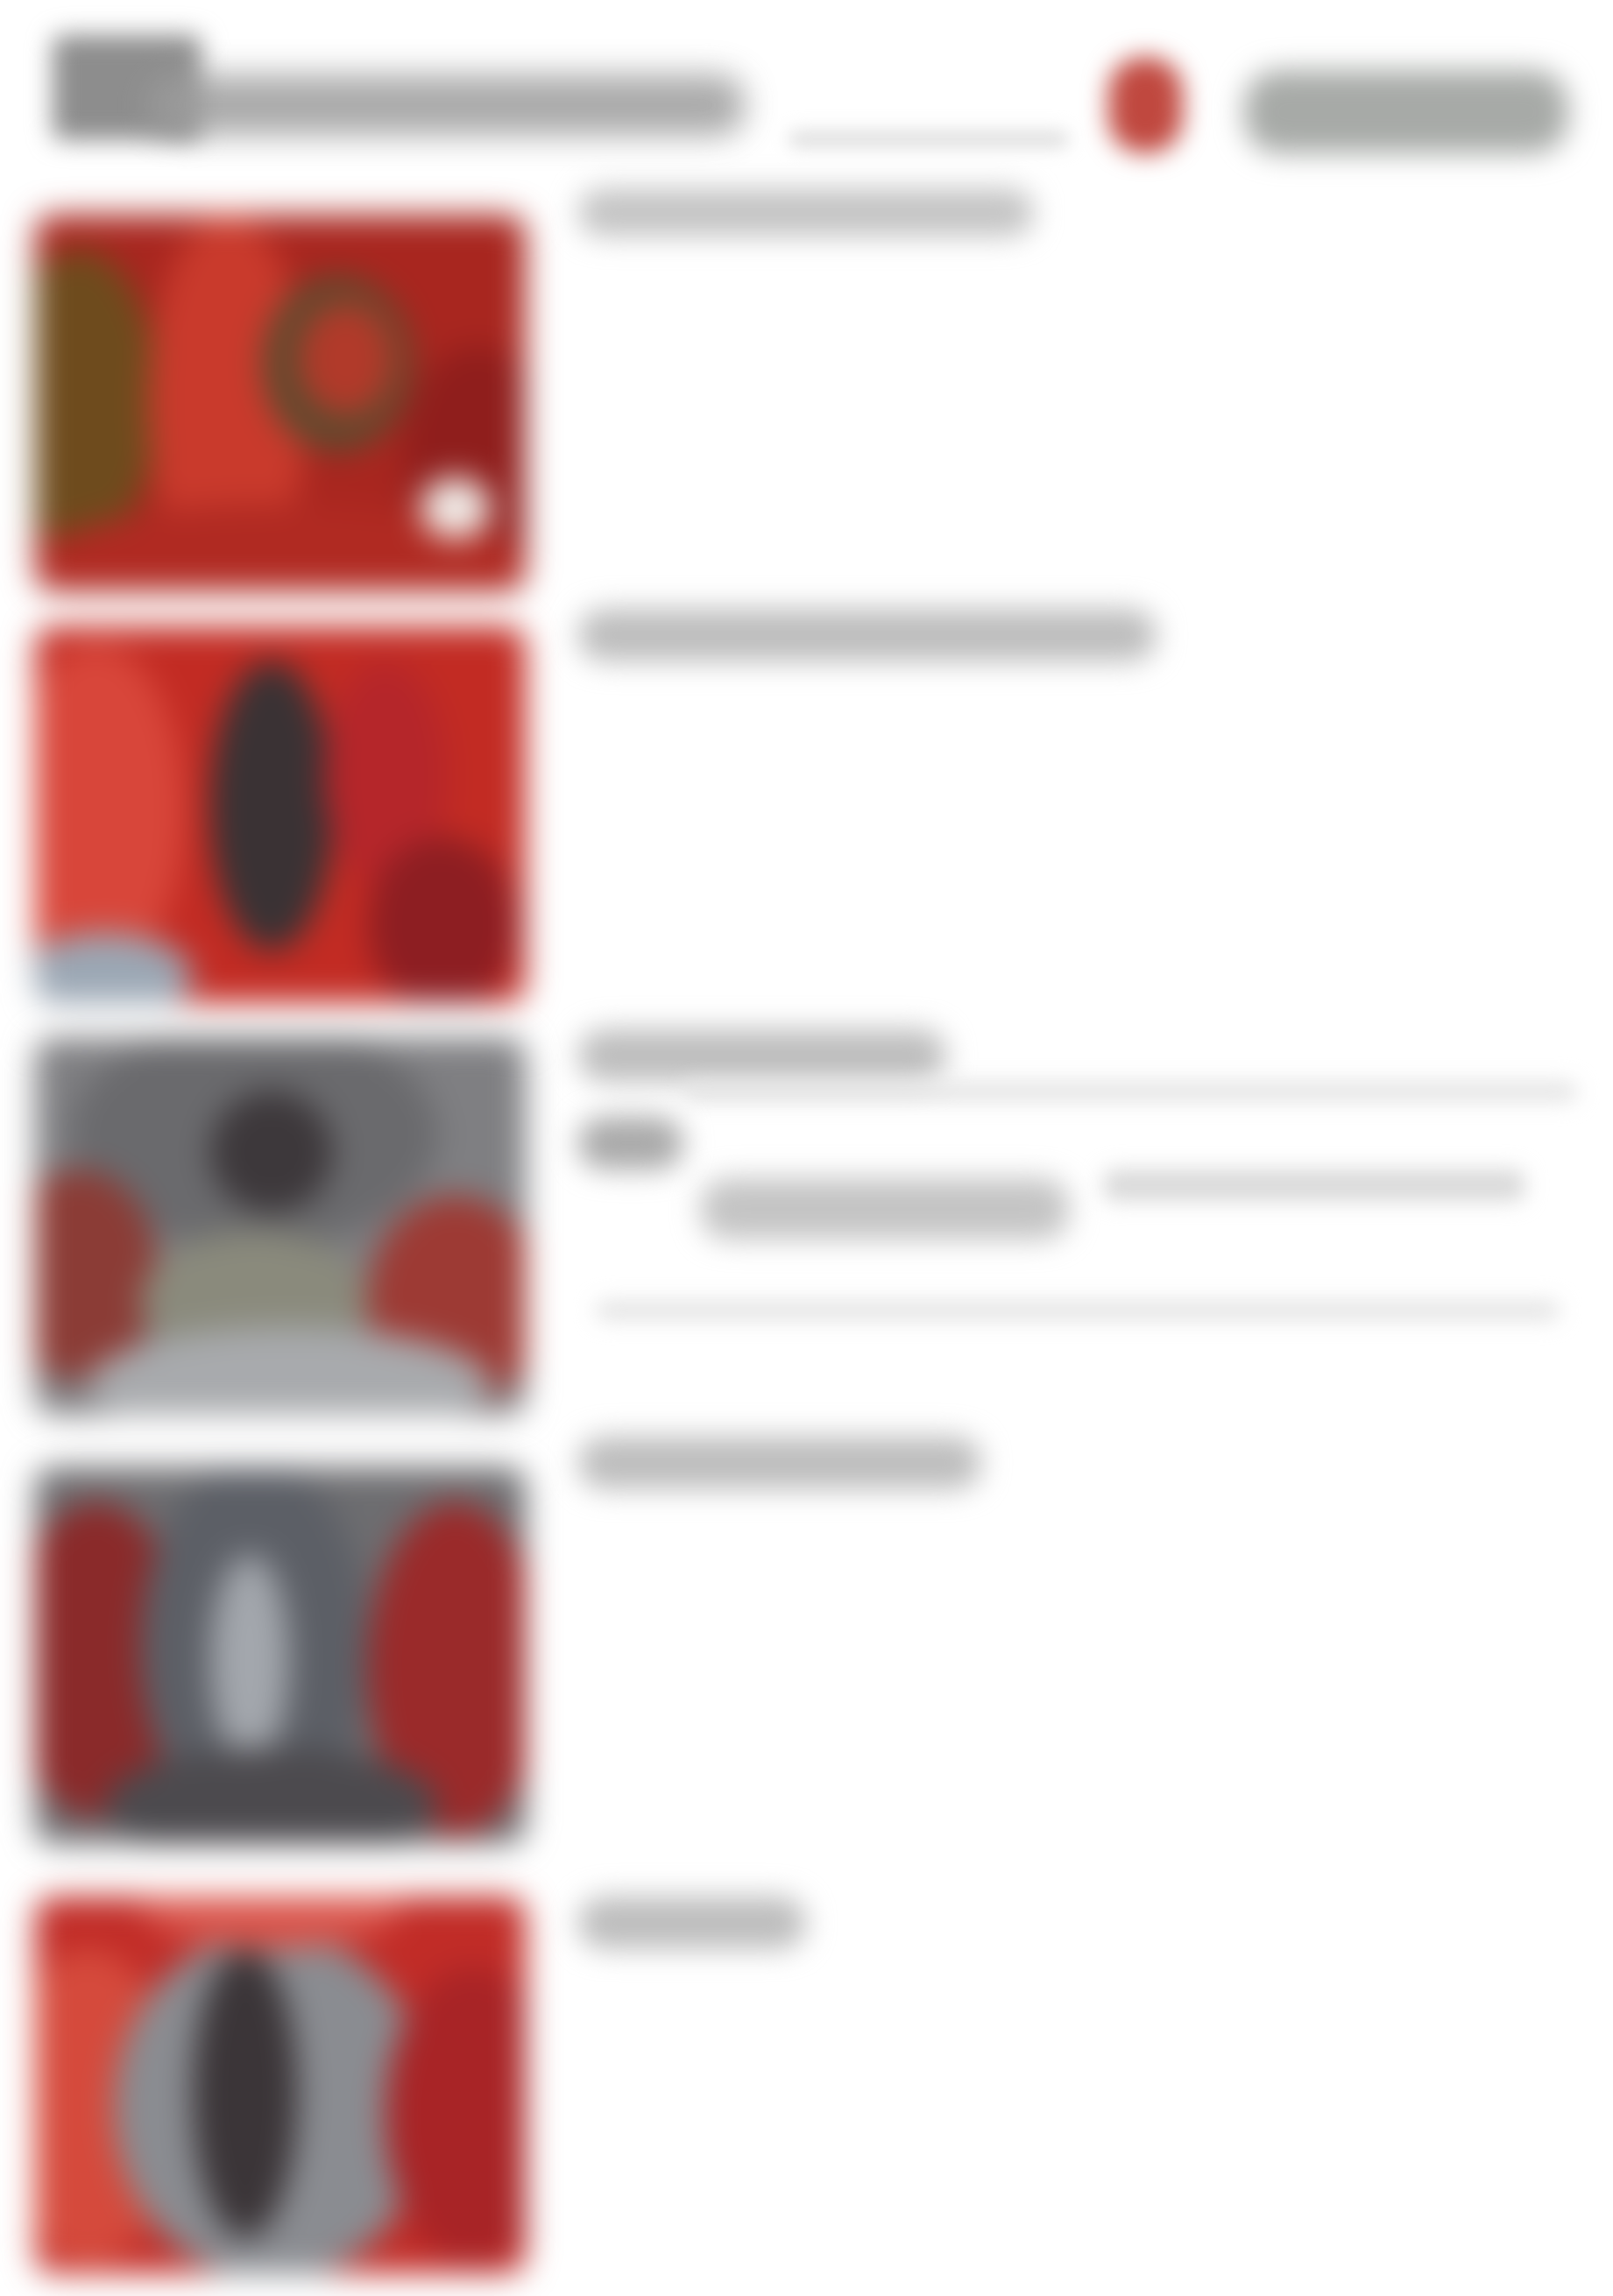  What do you see at coordinates (630, 1143) in the screenshot?
I see `list-item-meta` at bounding box center [630, 1143].